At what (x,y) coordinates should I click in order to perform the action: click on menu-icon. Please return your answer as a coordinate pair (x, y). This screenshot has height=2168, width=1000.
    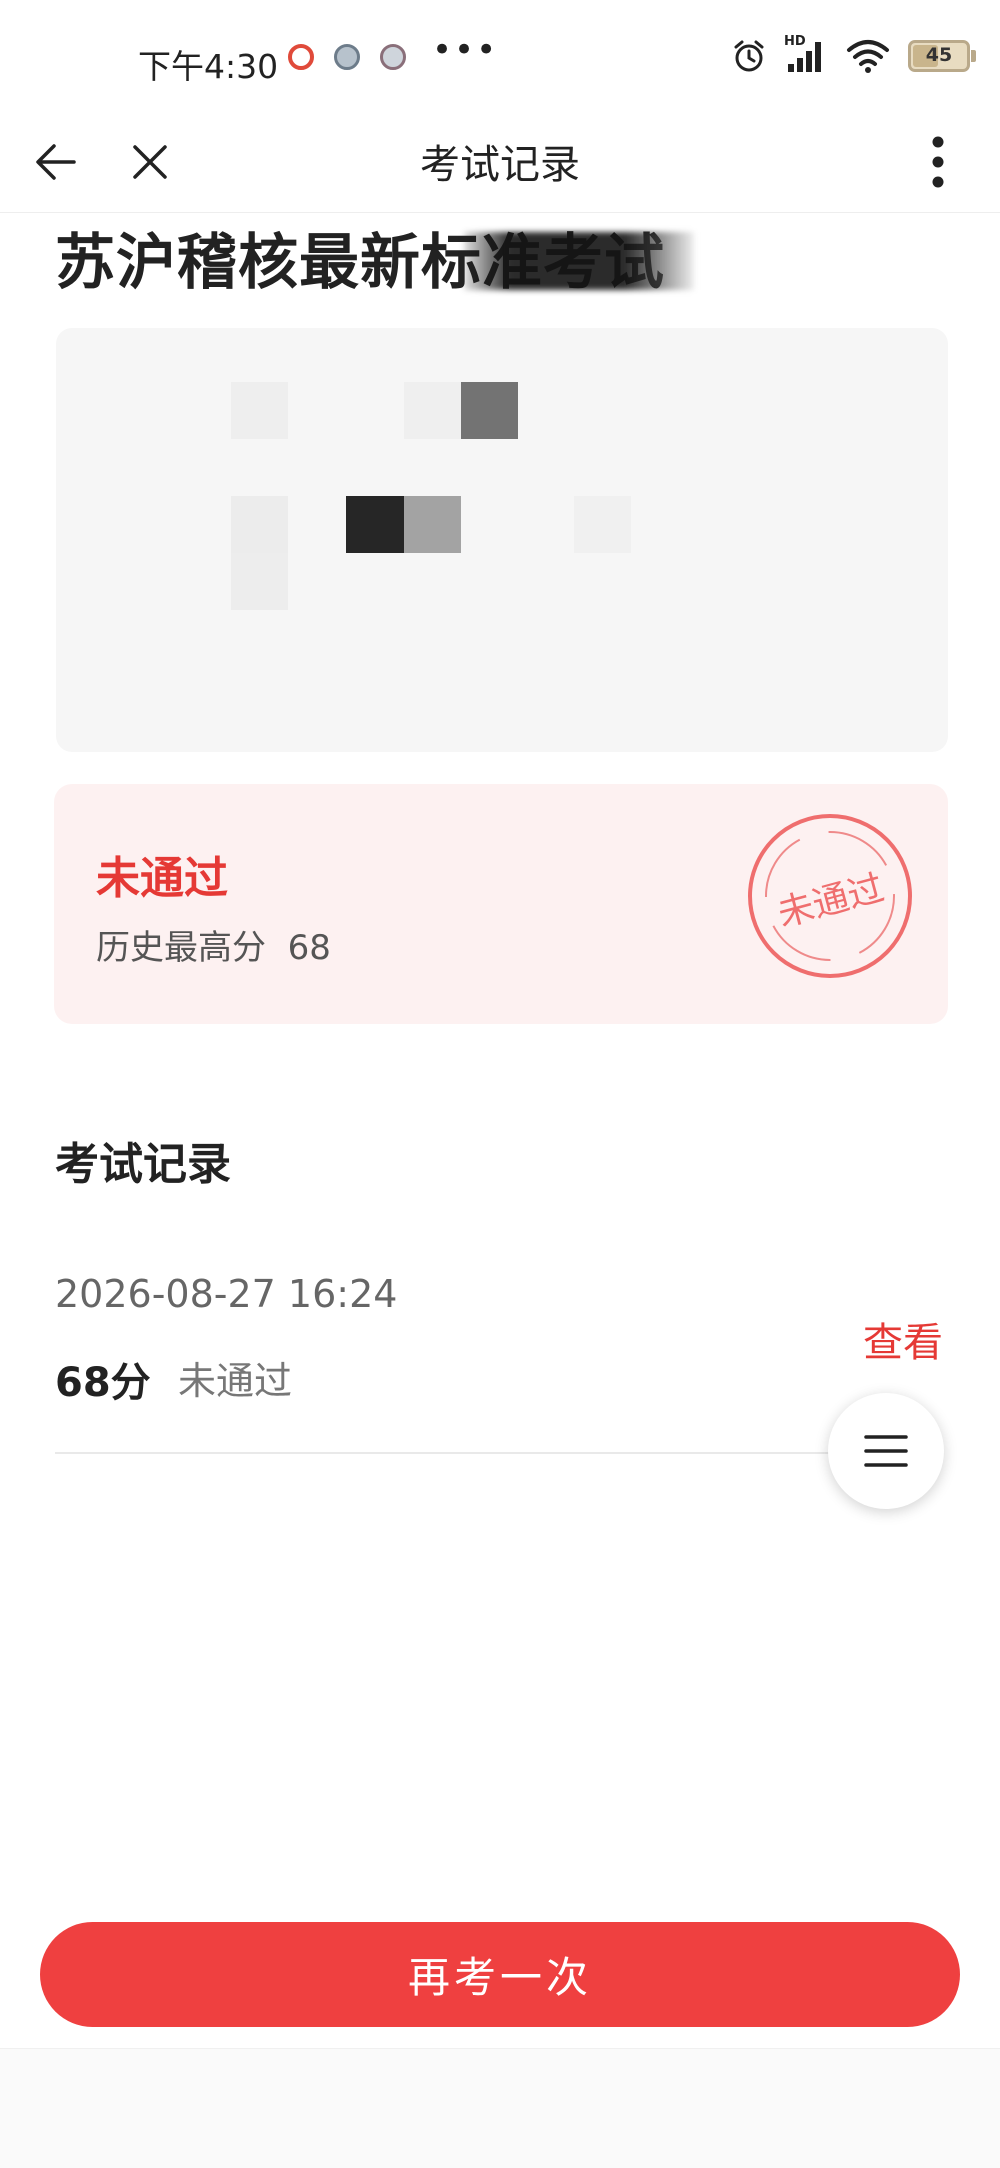
    Looking at the image, I should click on (886, 1451).